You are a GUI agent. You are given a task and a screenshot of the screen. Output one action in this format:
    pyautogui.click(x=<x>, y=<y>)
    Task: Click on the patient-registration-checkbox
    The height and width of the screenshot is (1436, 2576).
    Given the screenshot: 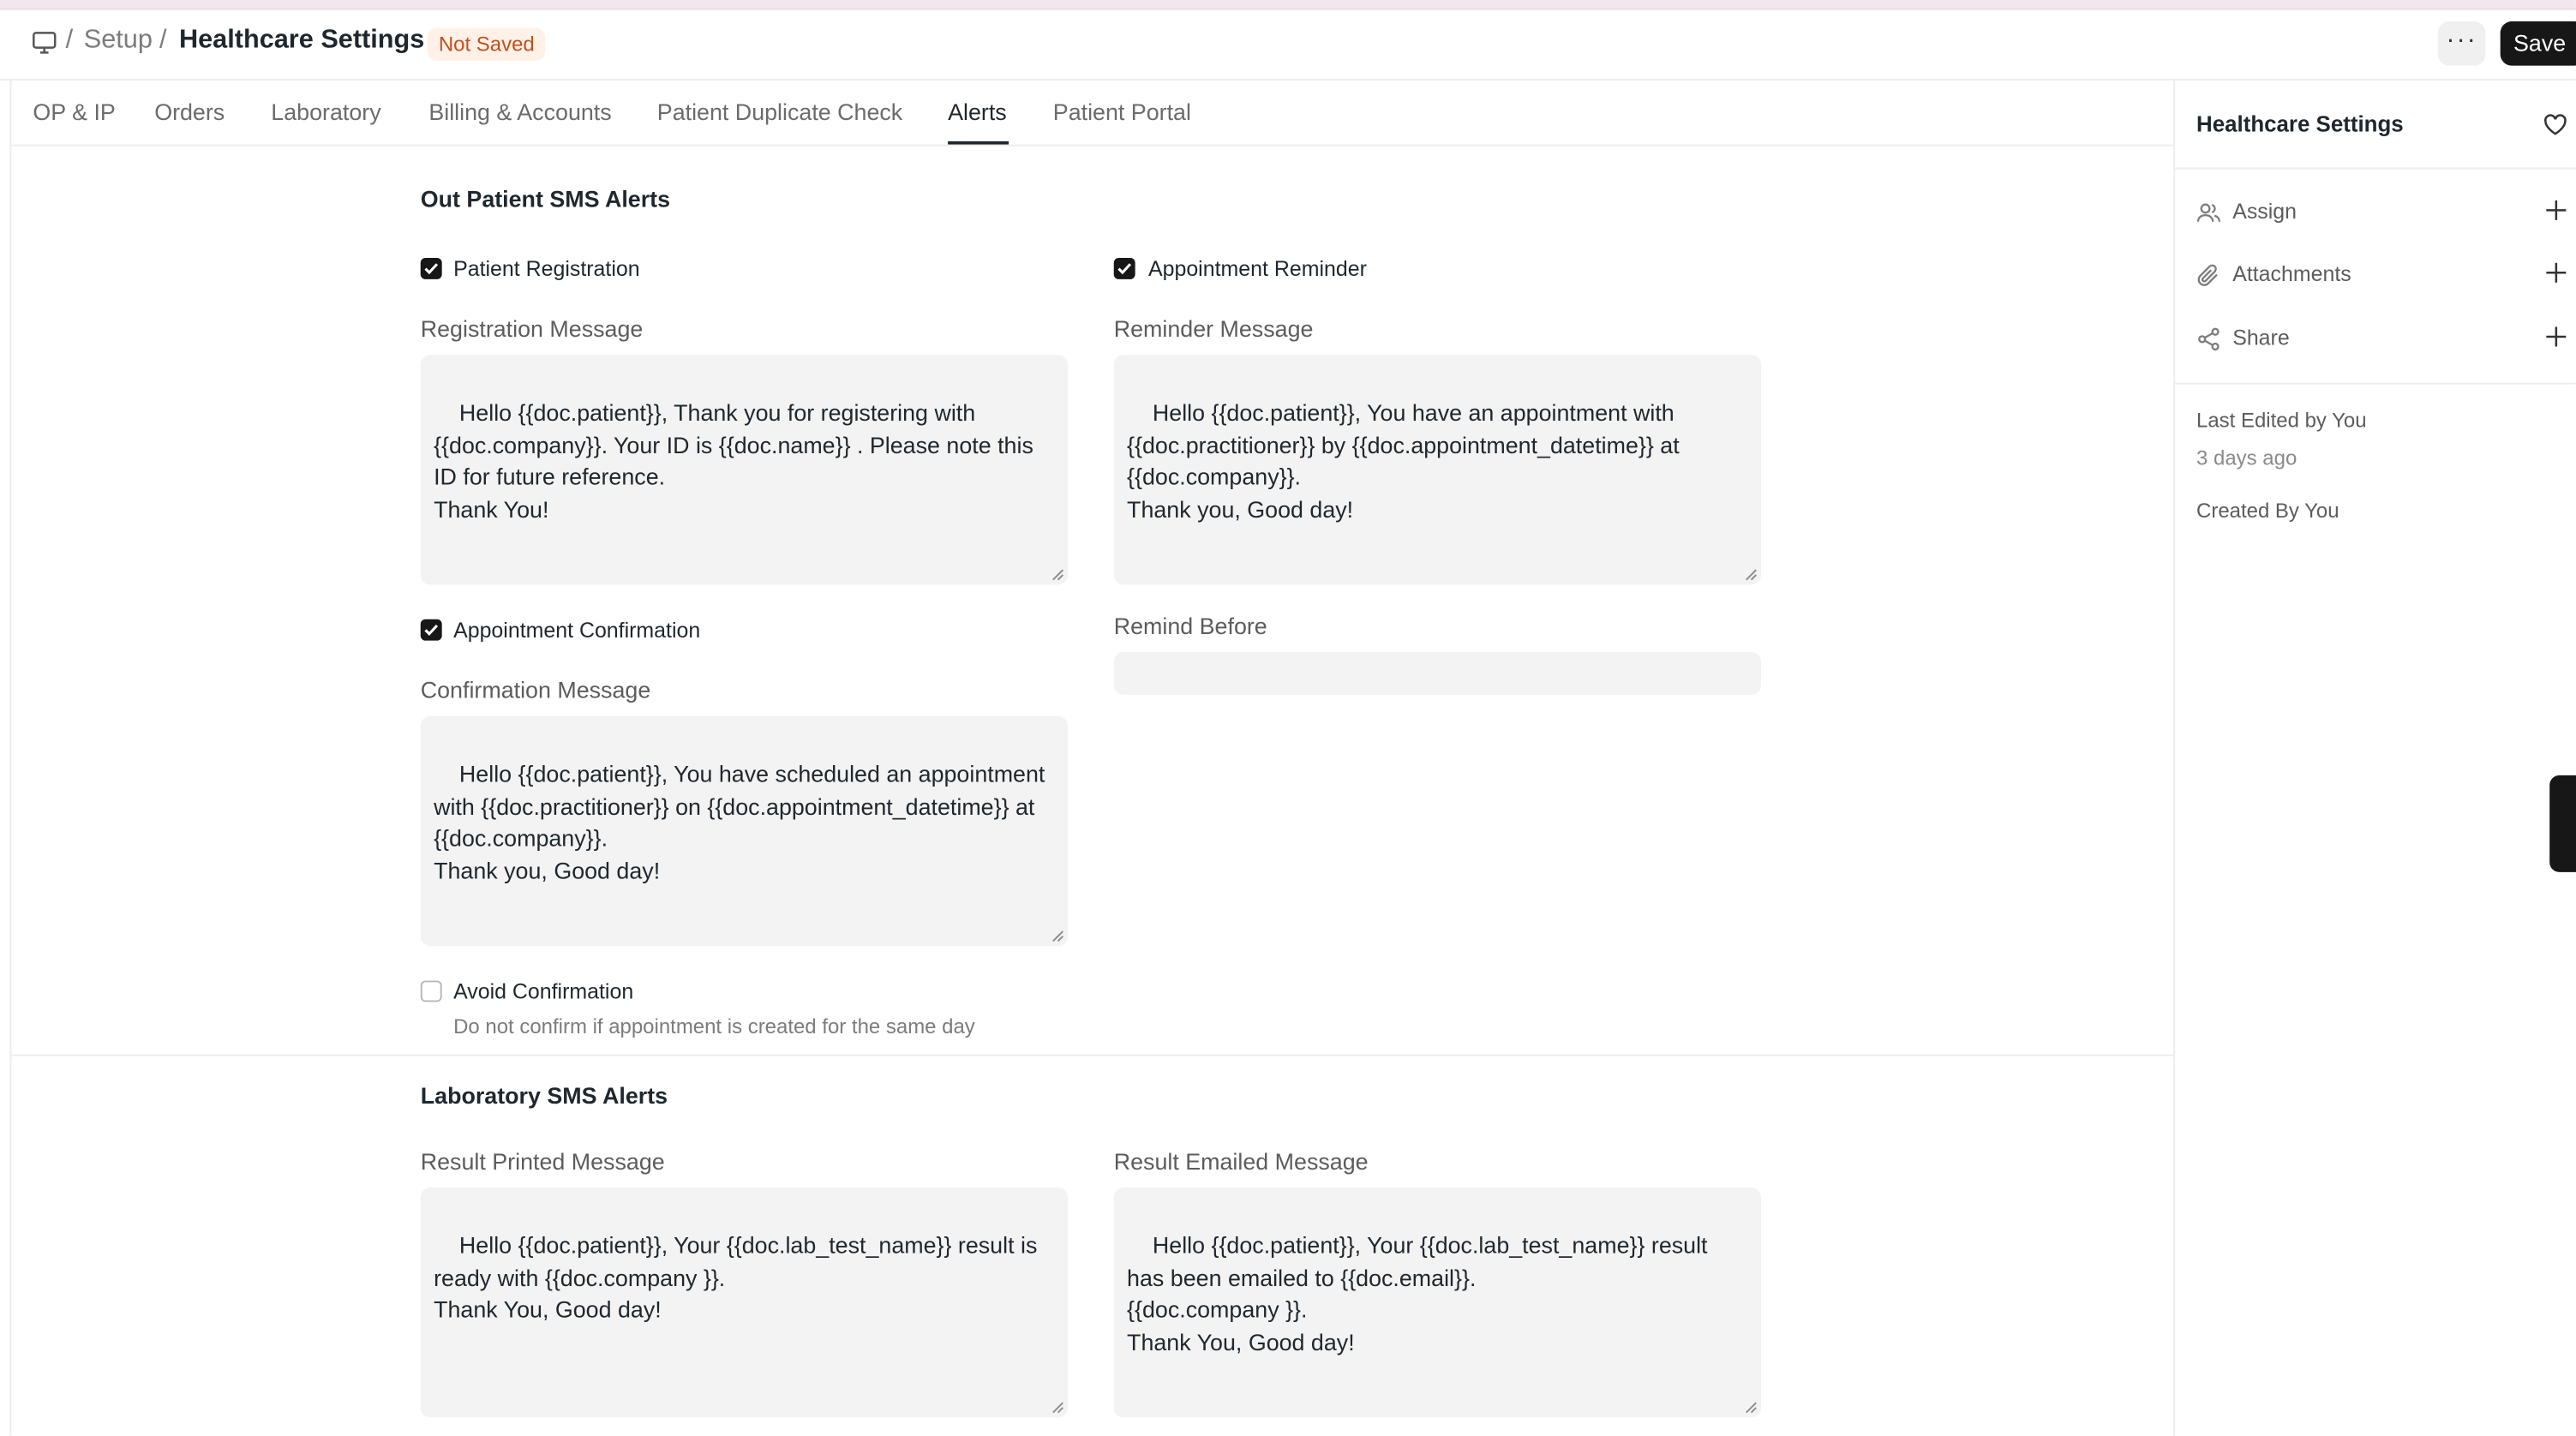 What is the action you would take?
    pyautogui.click(x=431, y=268)
    